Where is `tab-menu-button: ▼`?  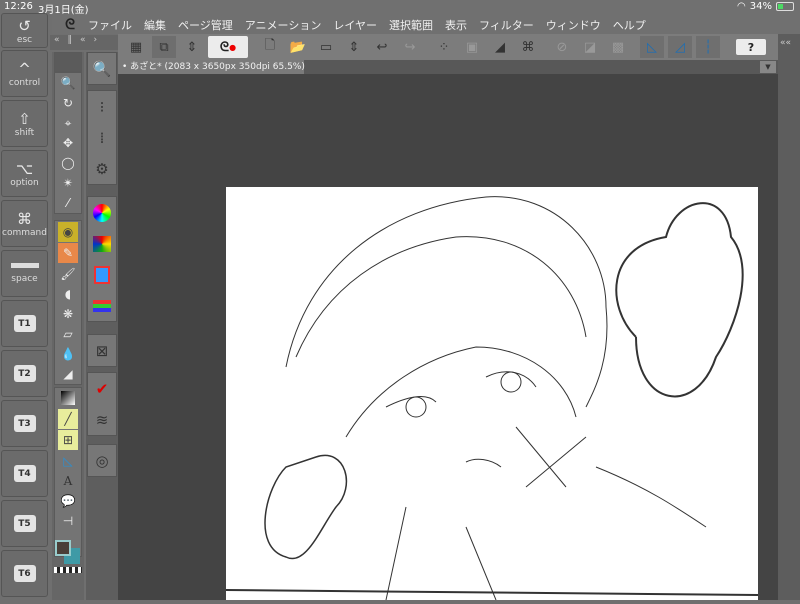 tab-menu-button: ▼ is located at coordinates (768, 67).